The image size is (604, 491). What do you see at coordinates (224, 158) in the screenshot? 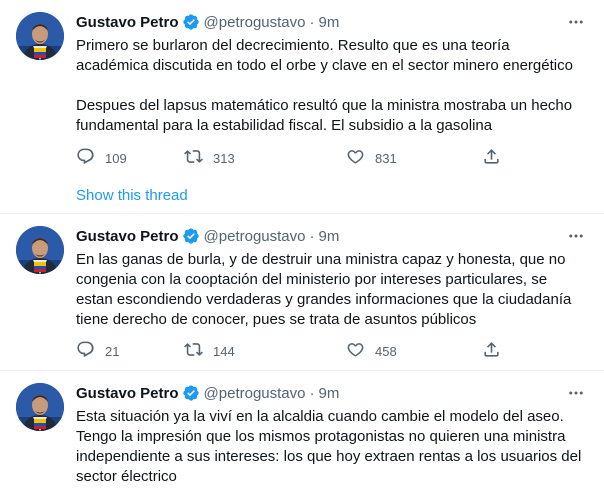
I see `retweet-count: 313` at bounding box center [224, 158].